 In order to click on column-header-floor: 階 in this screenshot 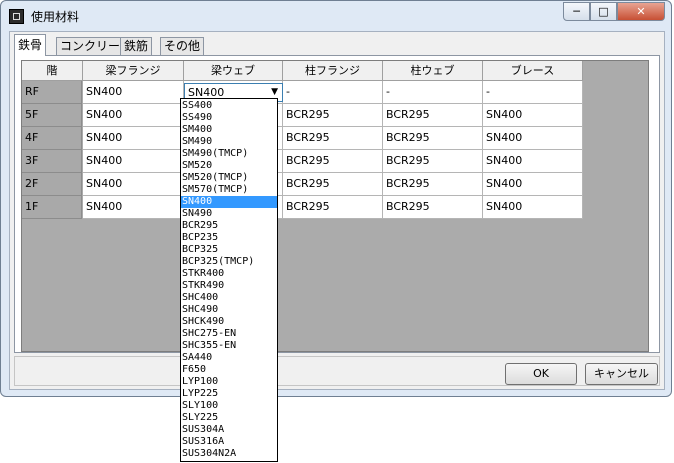, I will do `click(52, 71)`.